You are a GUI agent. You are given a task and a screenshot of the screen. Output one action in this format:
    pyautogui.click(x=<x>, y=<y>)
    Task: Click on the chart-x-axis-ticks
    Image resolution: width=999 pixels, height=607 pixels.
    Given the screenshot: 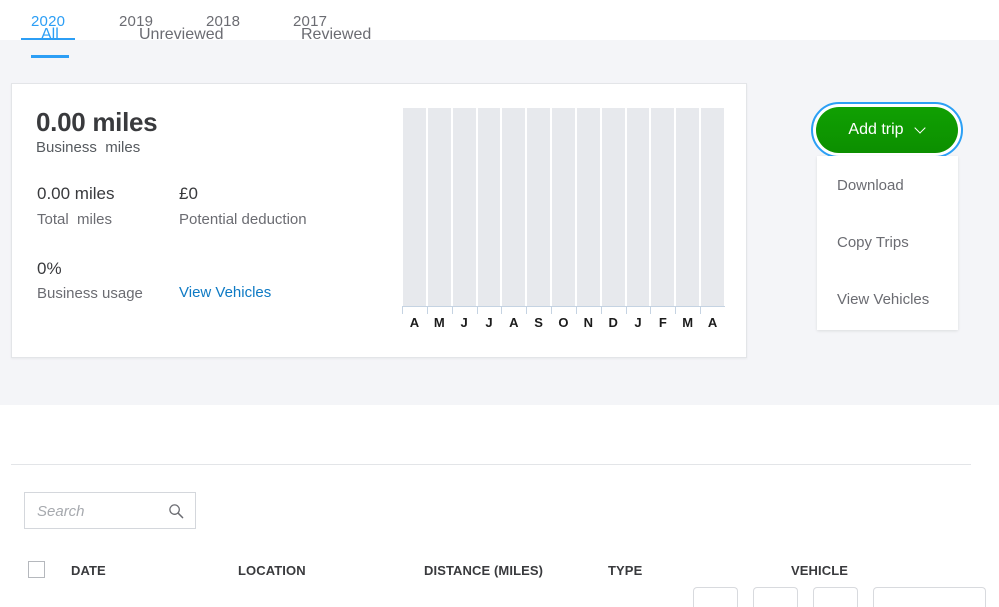 What is the action you would take?
    pyautogui.click(x=563, y=310)
    